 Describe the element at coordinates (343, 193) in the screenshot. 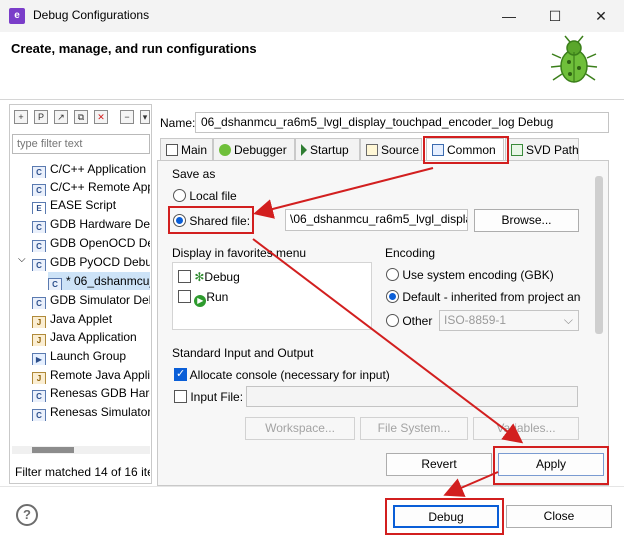

I see `arrow-common-to-shared` at that location.